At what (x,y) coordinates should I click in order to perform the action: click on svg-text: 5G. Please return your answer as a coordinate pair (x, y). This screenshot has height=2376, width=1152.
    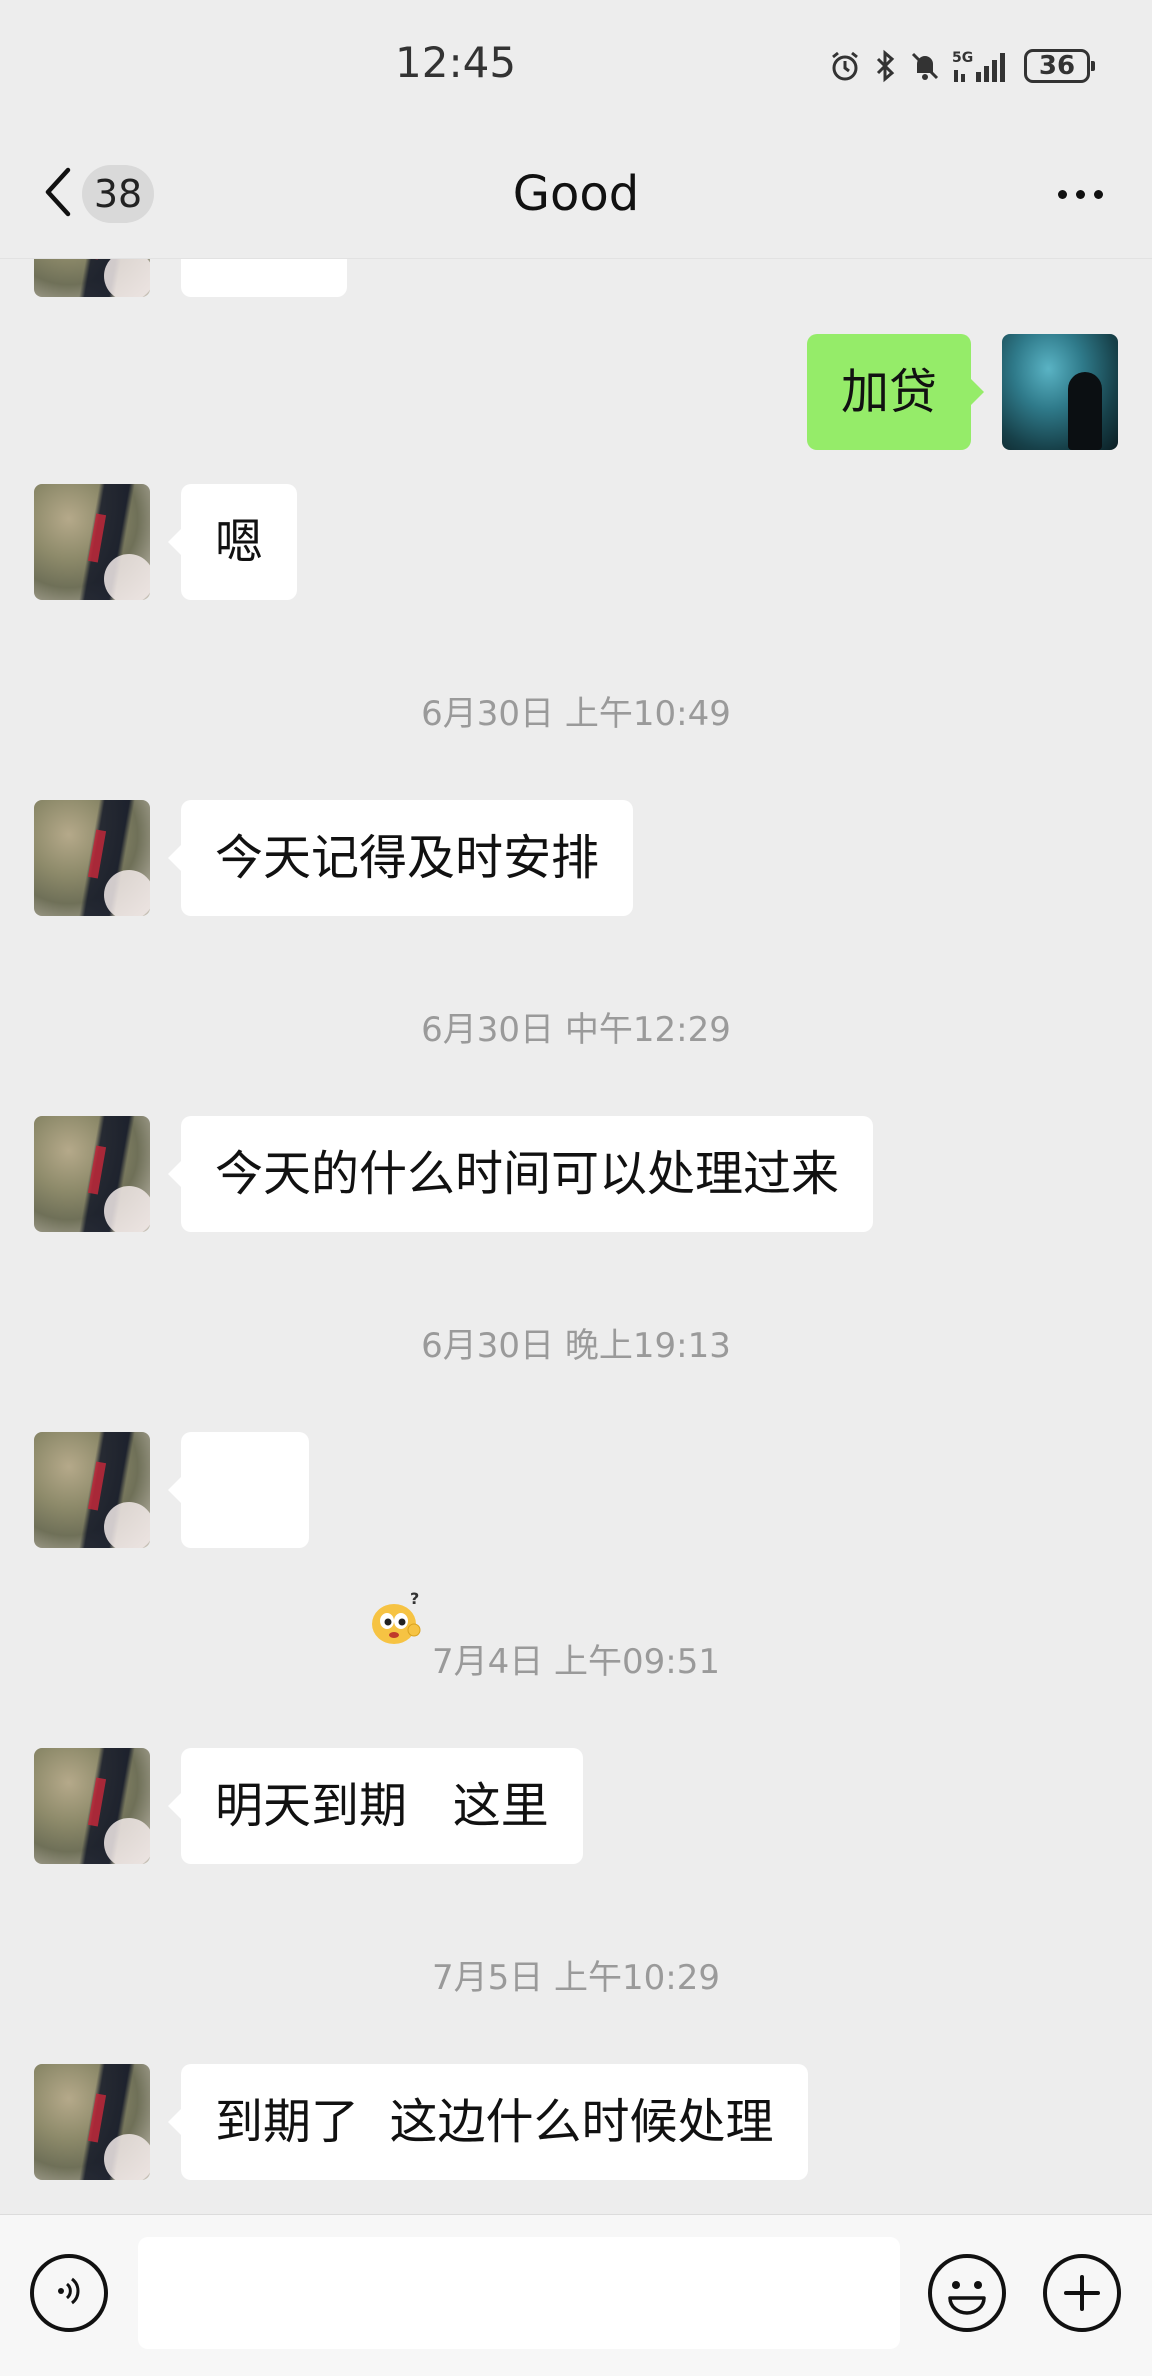
    Looking at the image, I should click on (962, 58).